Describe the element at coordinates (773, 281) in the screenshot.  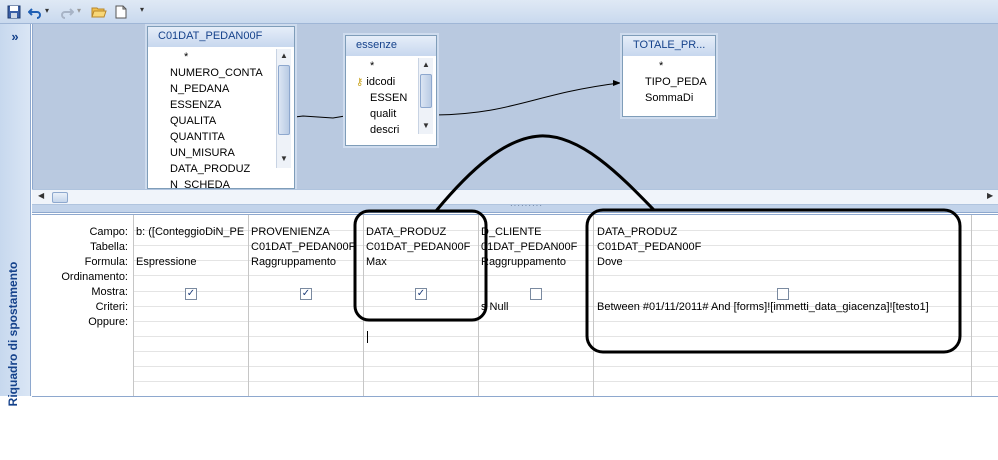
I see `highlight-box-right` at that location.